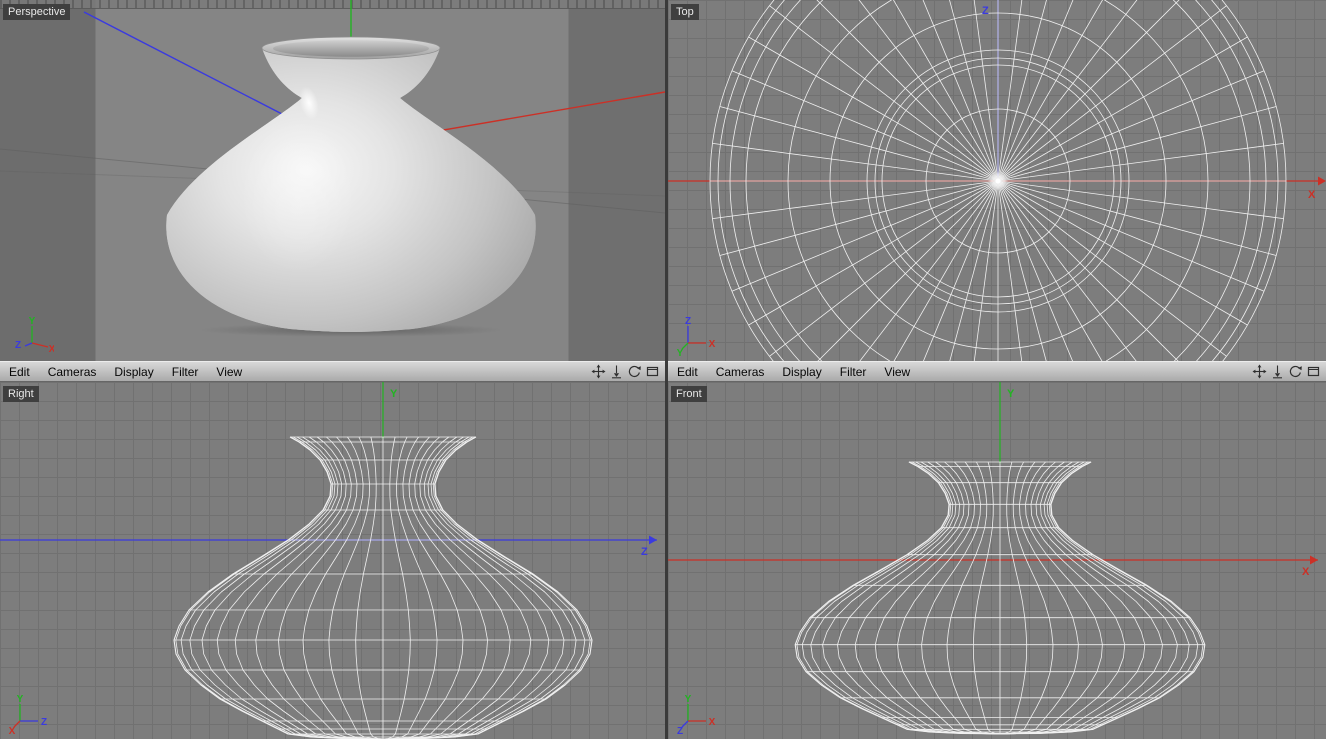 The image size is (1326, 739). Describe the element at coordinates (21, 394) in the screenshot. I see `viewport-label-right: Right` at that location.